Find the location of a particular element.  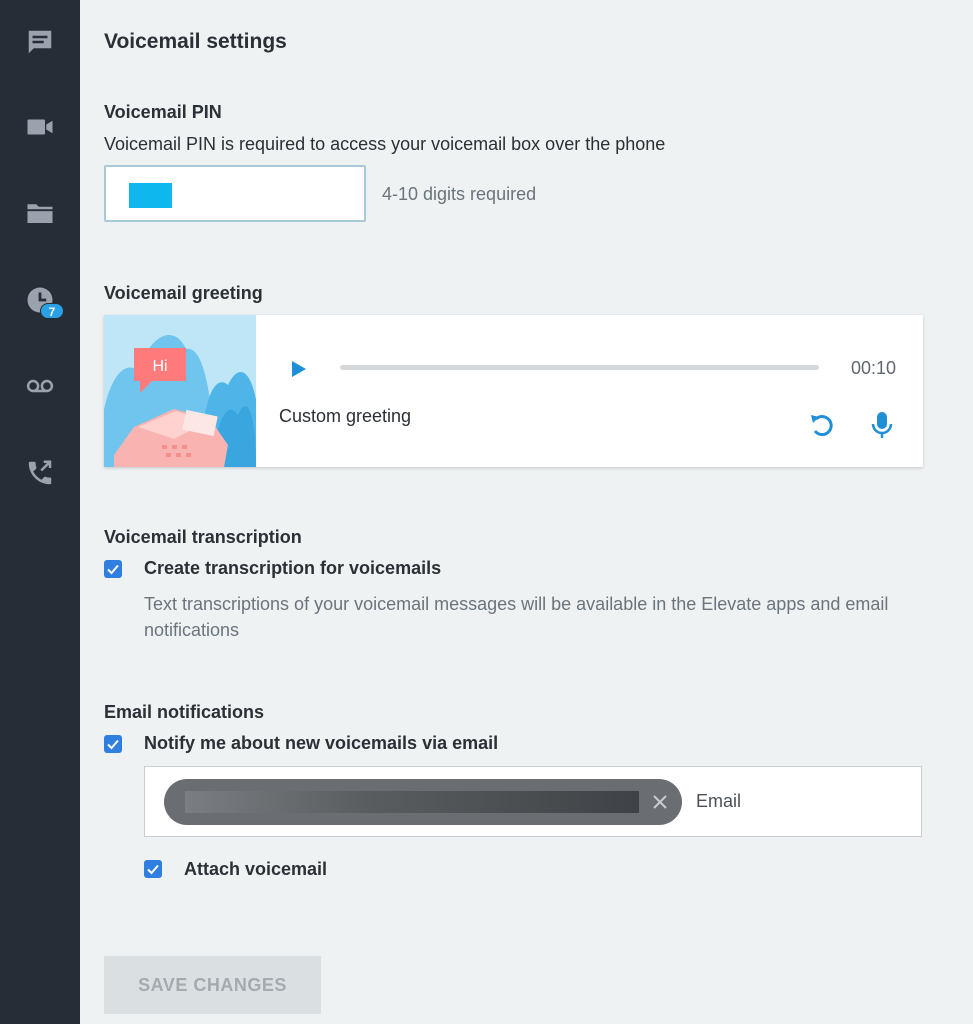

video-icon is located at coordinates (40, 127).